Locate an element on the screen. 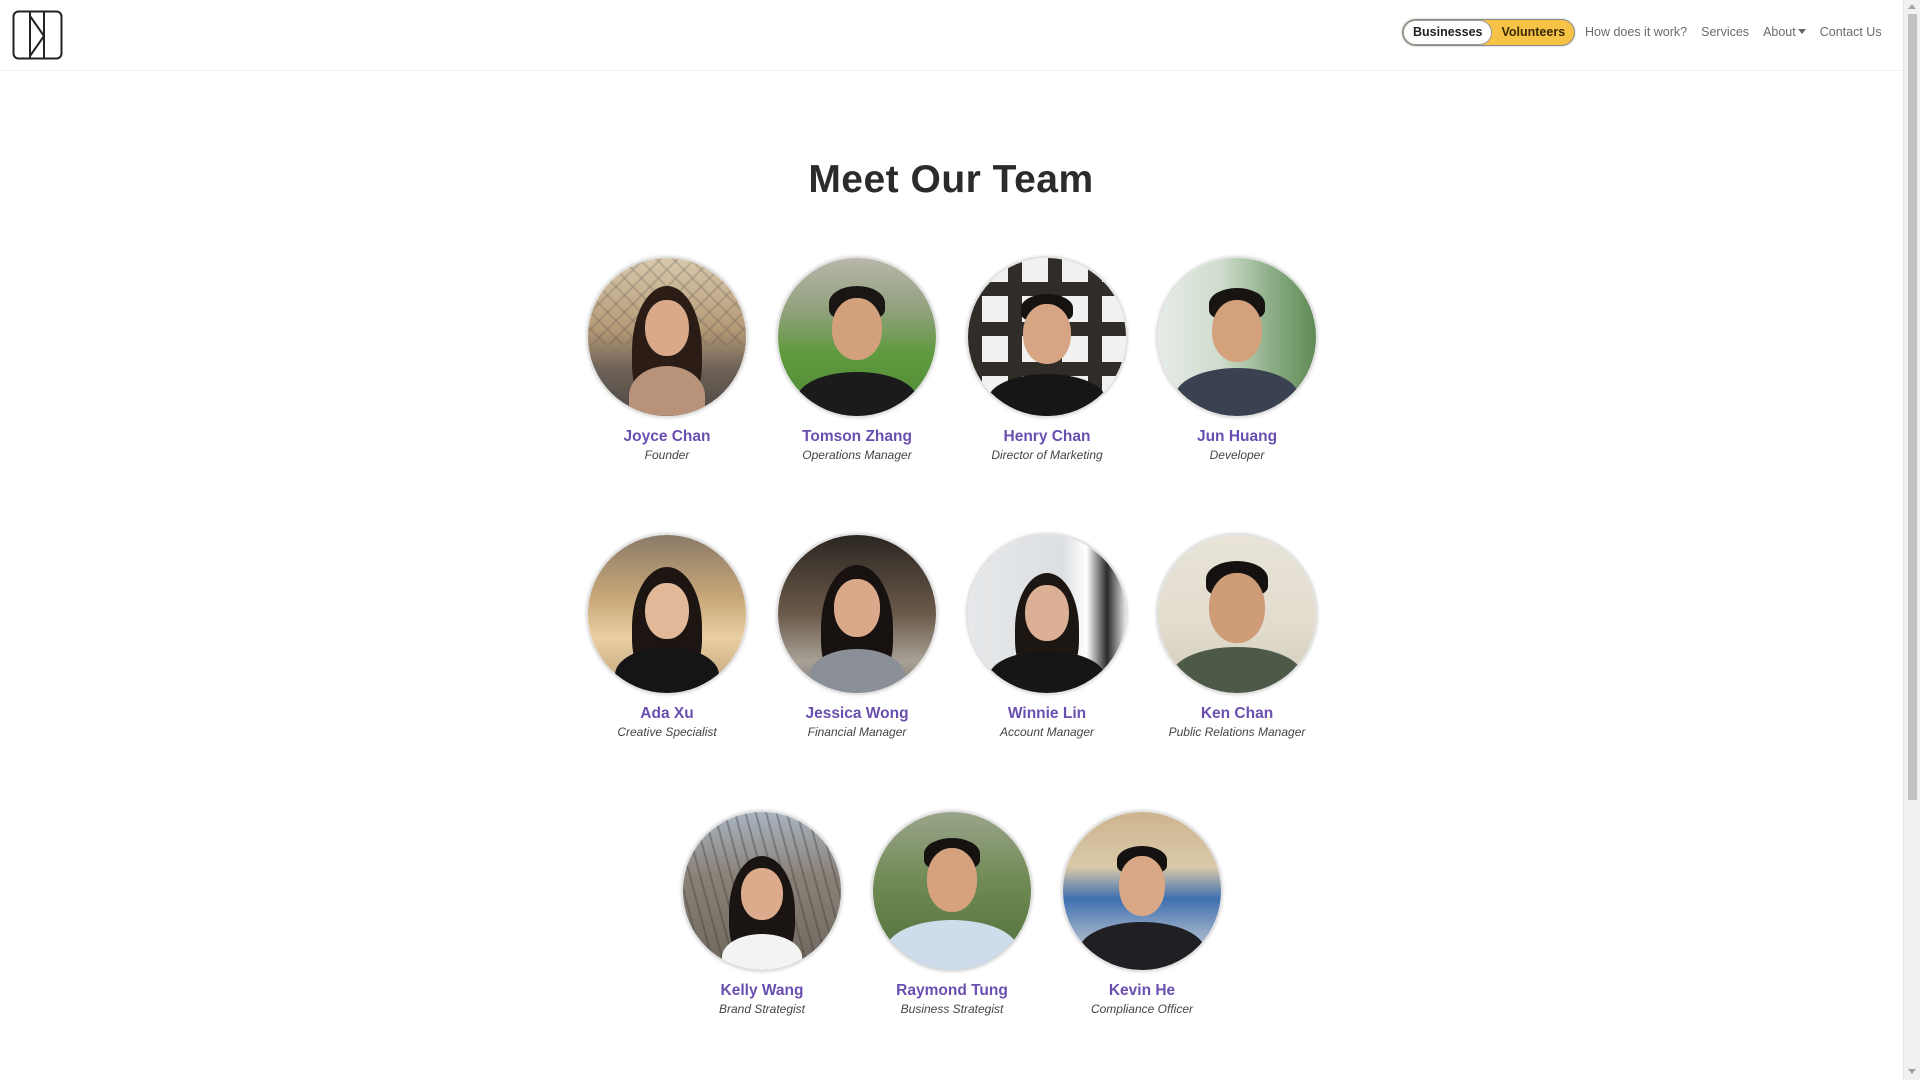 The width and height of the screenshot is (1920, 1080). team-member-card: Winnie Lin Account Manager is located at coordinates (1047, 636).